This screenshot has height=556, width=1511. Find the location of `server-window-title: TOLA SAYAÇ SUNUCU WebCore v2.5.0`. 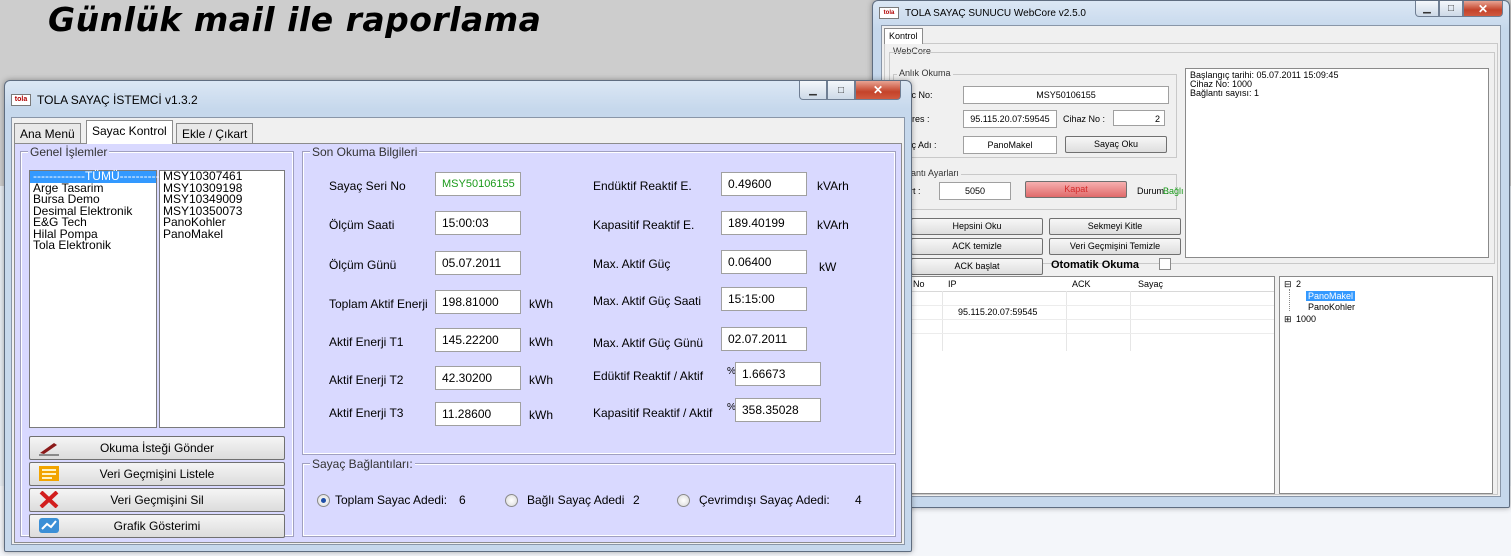

server-window-title: TOLA SAYAÇ SUNUCU WebCore v2.5.0 is located at coordinates (995, 13).